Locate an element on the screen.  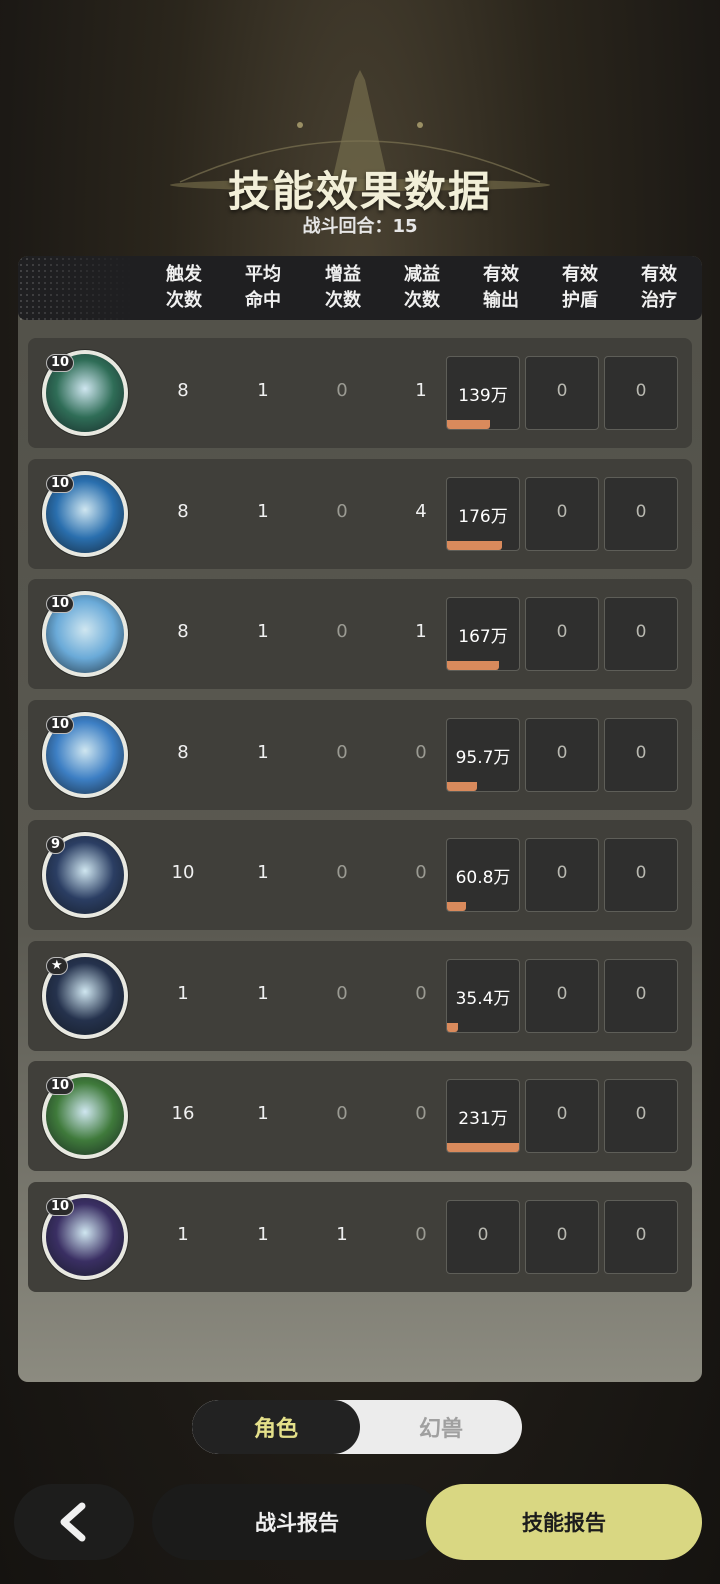
output-value: 60.8万 is located at coordinates (483, 878).